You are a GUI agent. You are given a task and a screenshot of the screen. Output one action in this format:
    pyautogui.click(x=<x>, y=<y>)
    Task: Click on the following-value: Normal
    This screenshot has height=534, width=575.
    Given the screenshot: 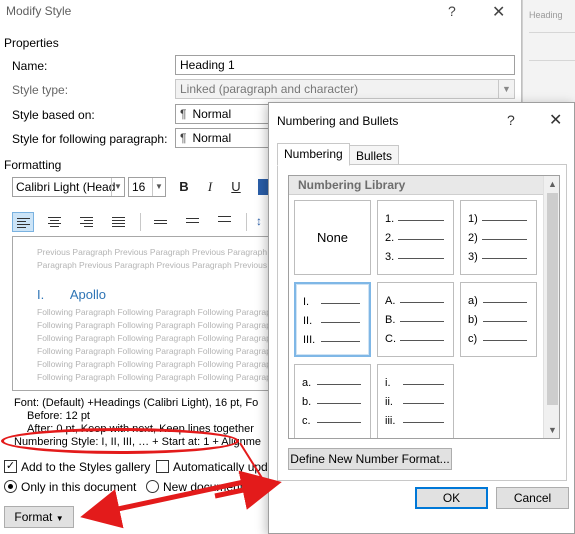 What is the action you would take?
    pyautogui.click(x=212, y=138)
    